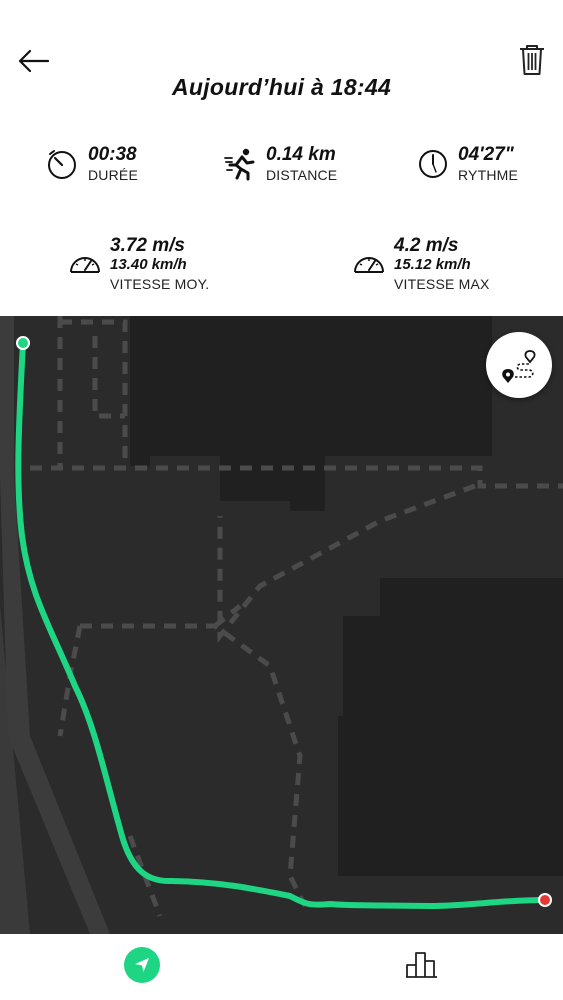  Describe the element at coordinates (239, 164) in the screenshot. I see `runner-icon` at that location.